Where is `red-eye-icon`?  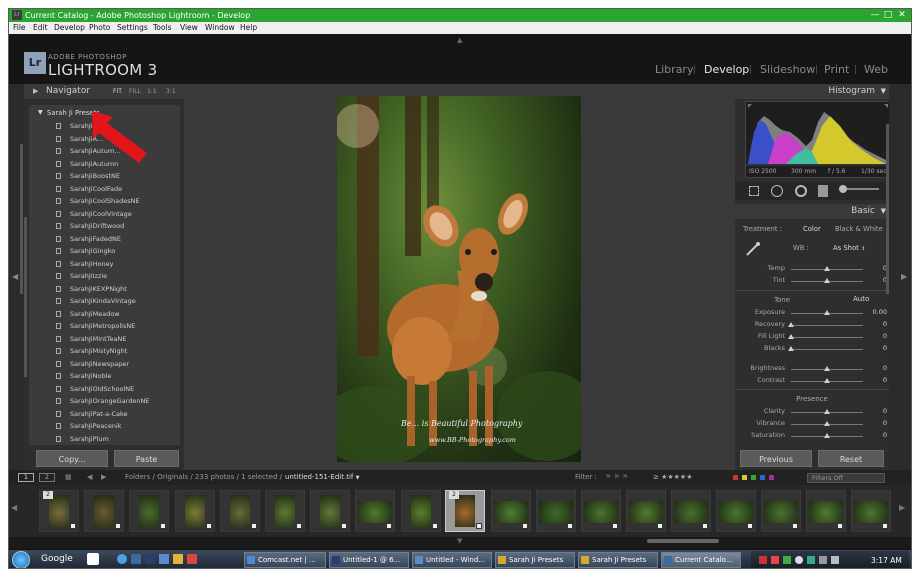
red-eye-icon is located at coordinates (801, 191).